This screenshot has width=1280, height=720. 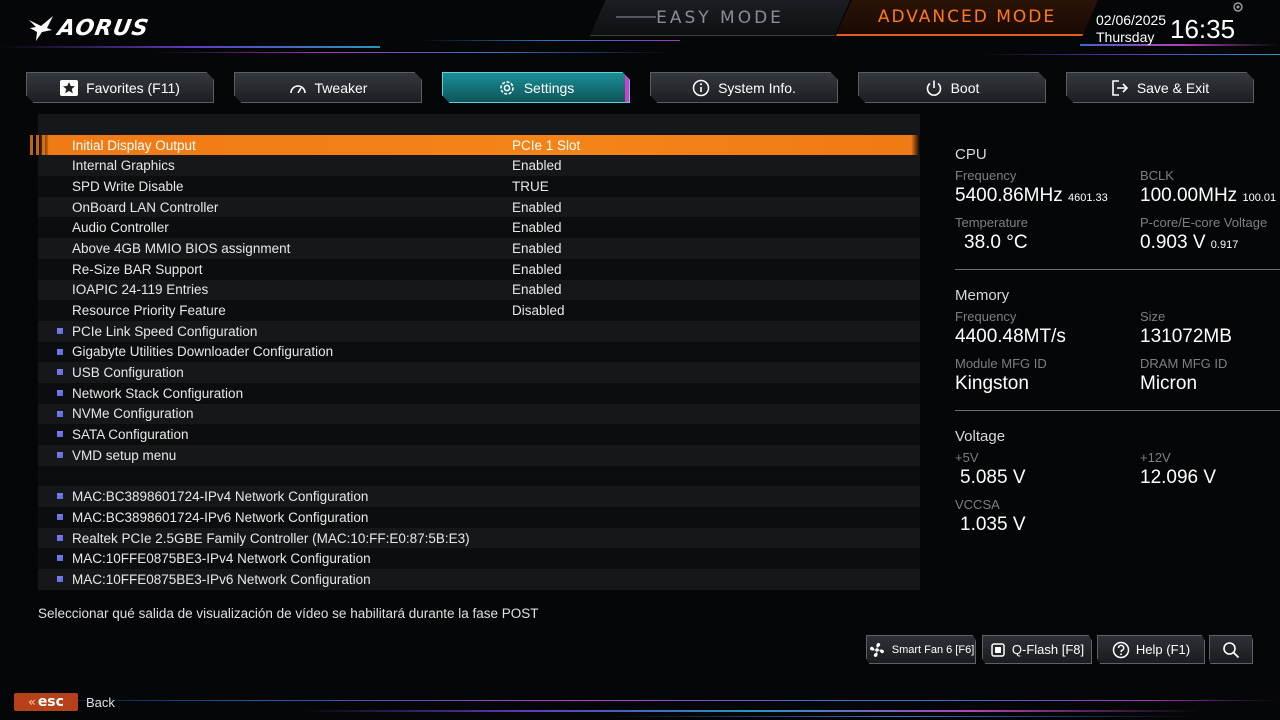 What do you see at coordinates (546, 145) in the screenshot?
I see `setting-value: PCIe 1 Slot` at bounding box center [546, 145].